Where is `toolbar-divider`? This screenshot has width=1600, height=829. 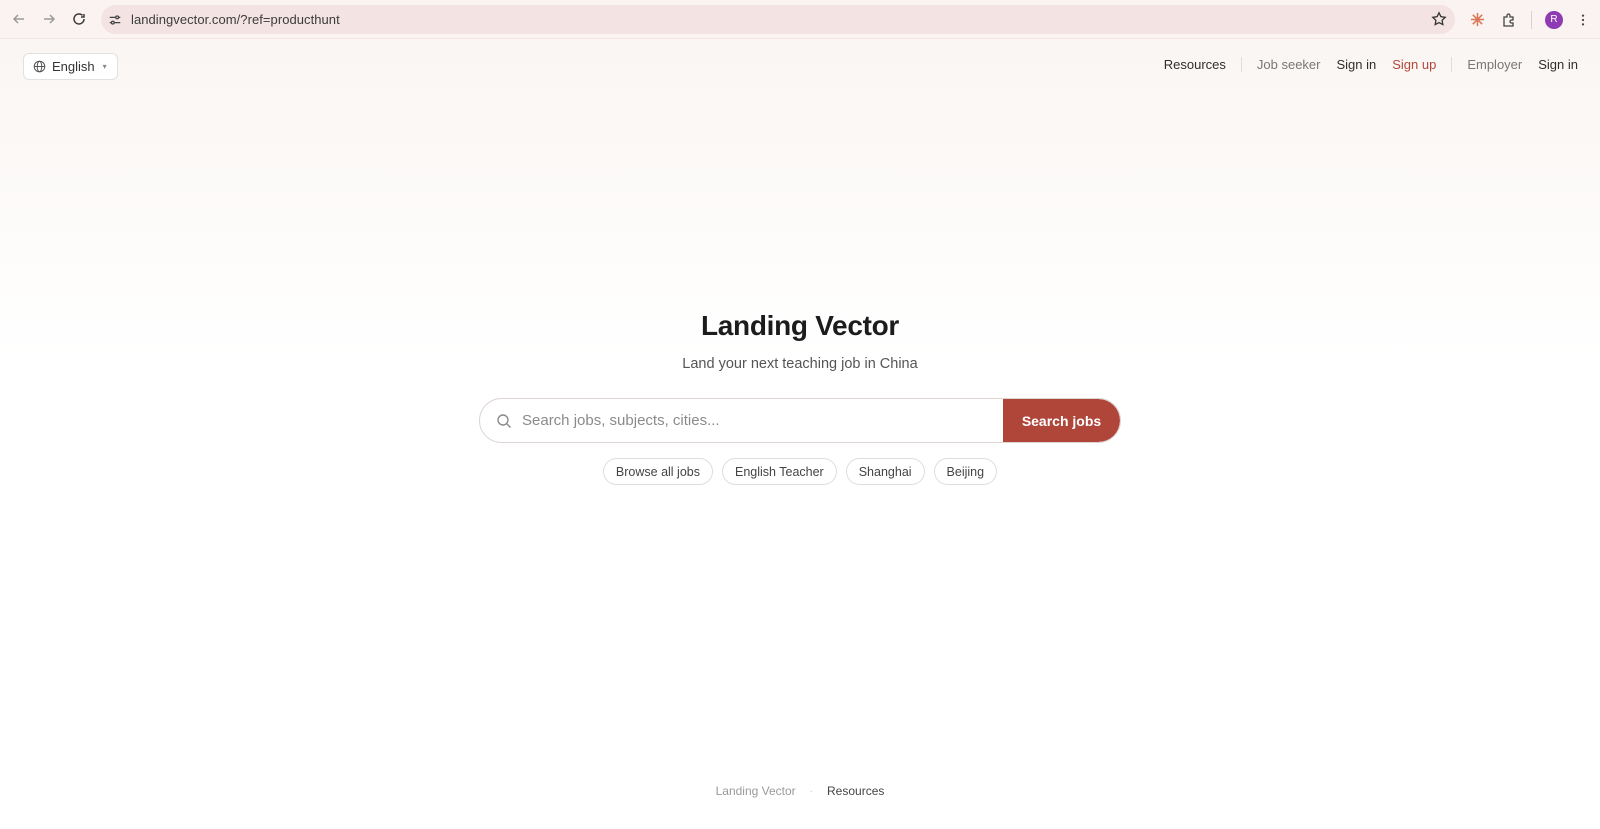 toolbar-divider is located at coordinates (1531, 19).